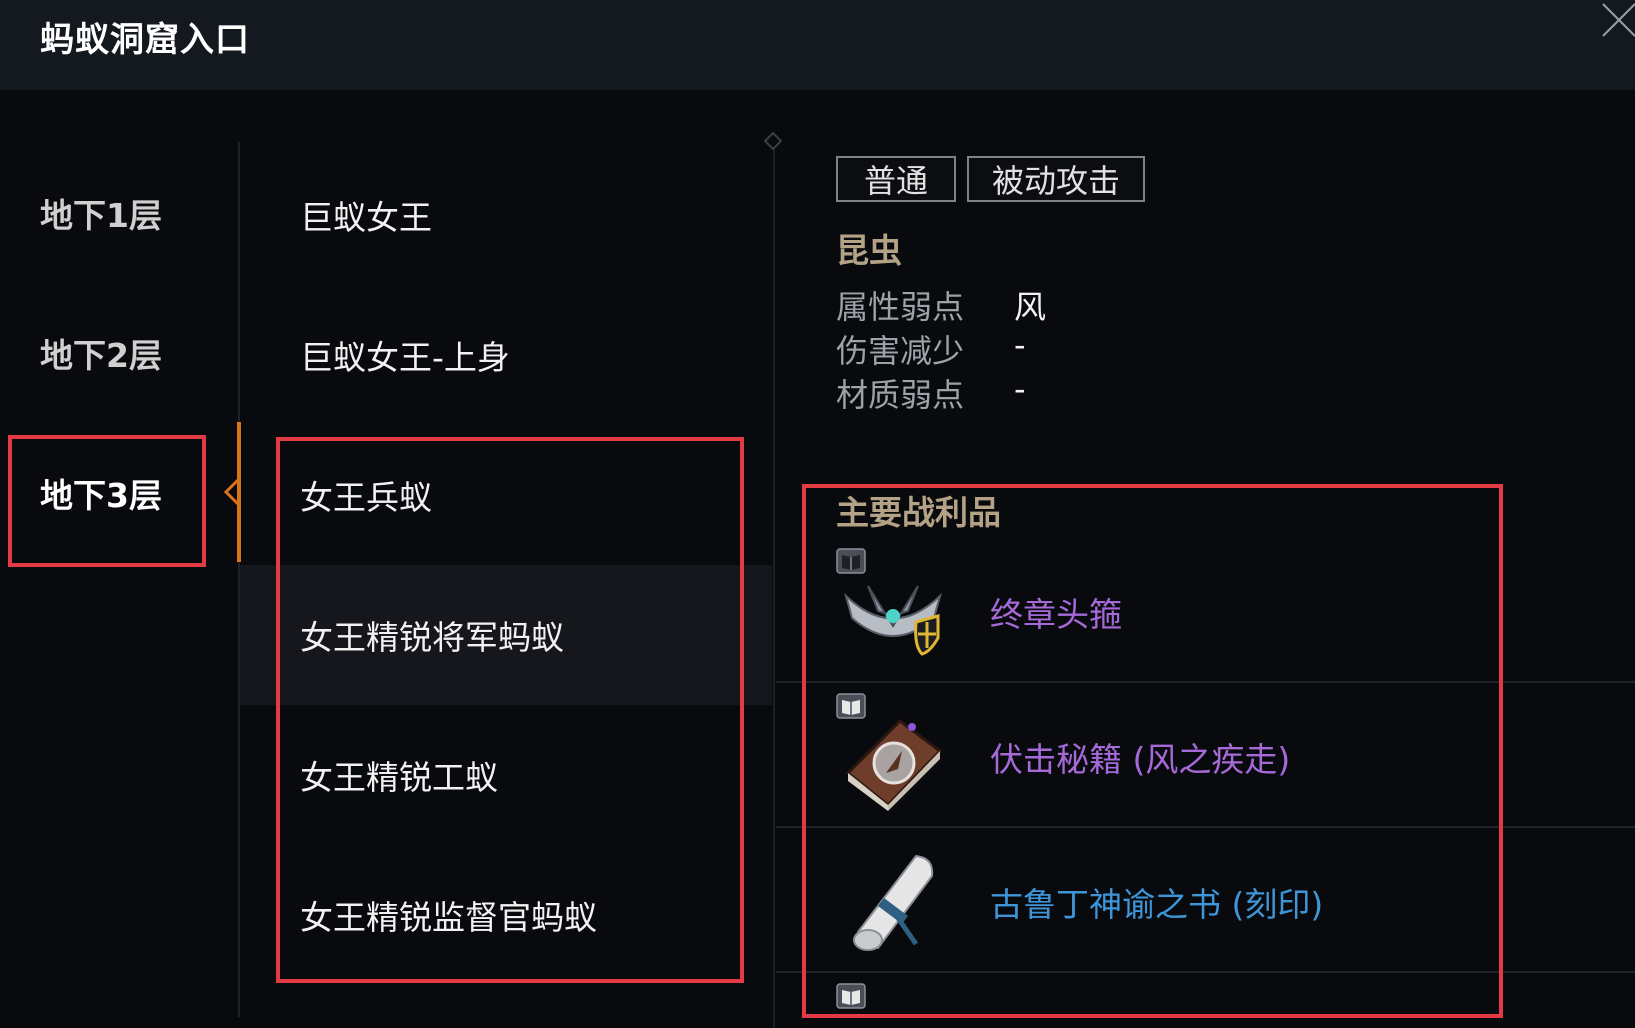 This screenshot has height=1028, width=1635. Describe the element at coordinates (900, 395) in the screenshot. I see `material-weakness-label: 材质弱点` at that location.